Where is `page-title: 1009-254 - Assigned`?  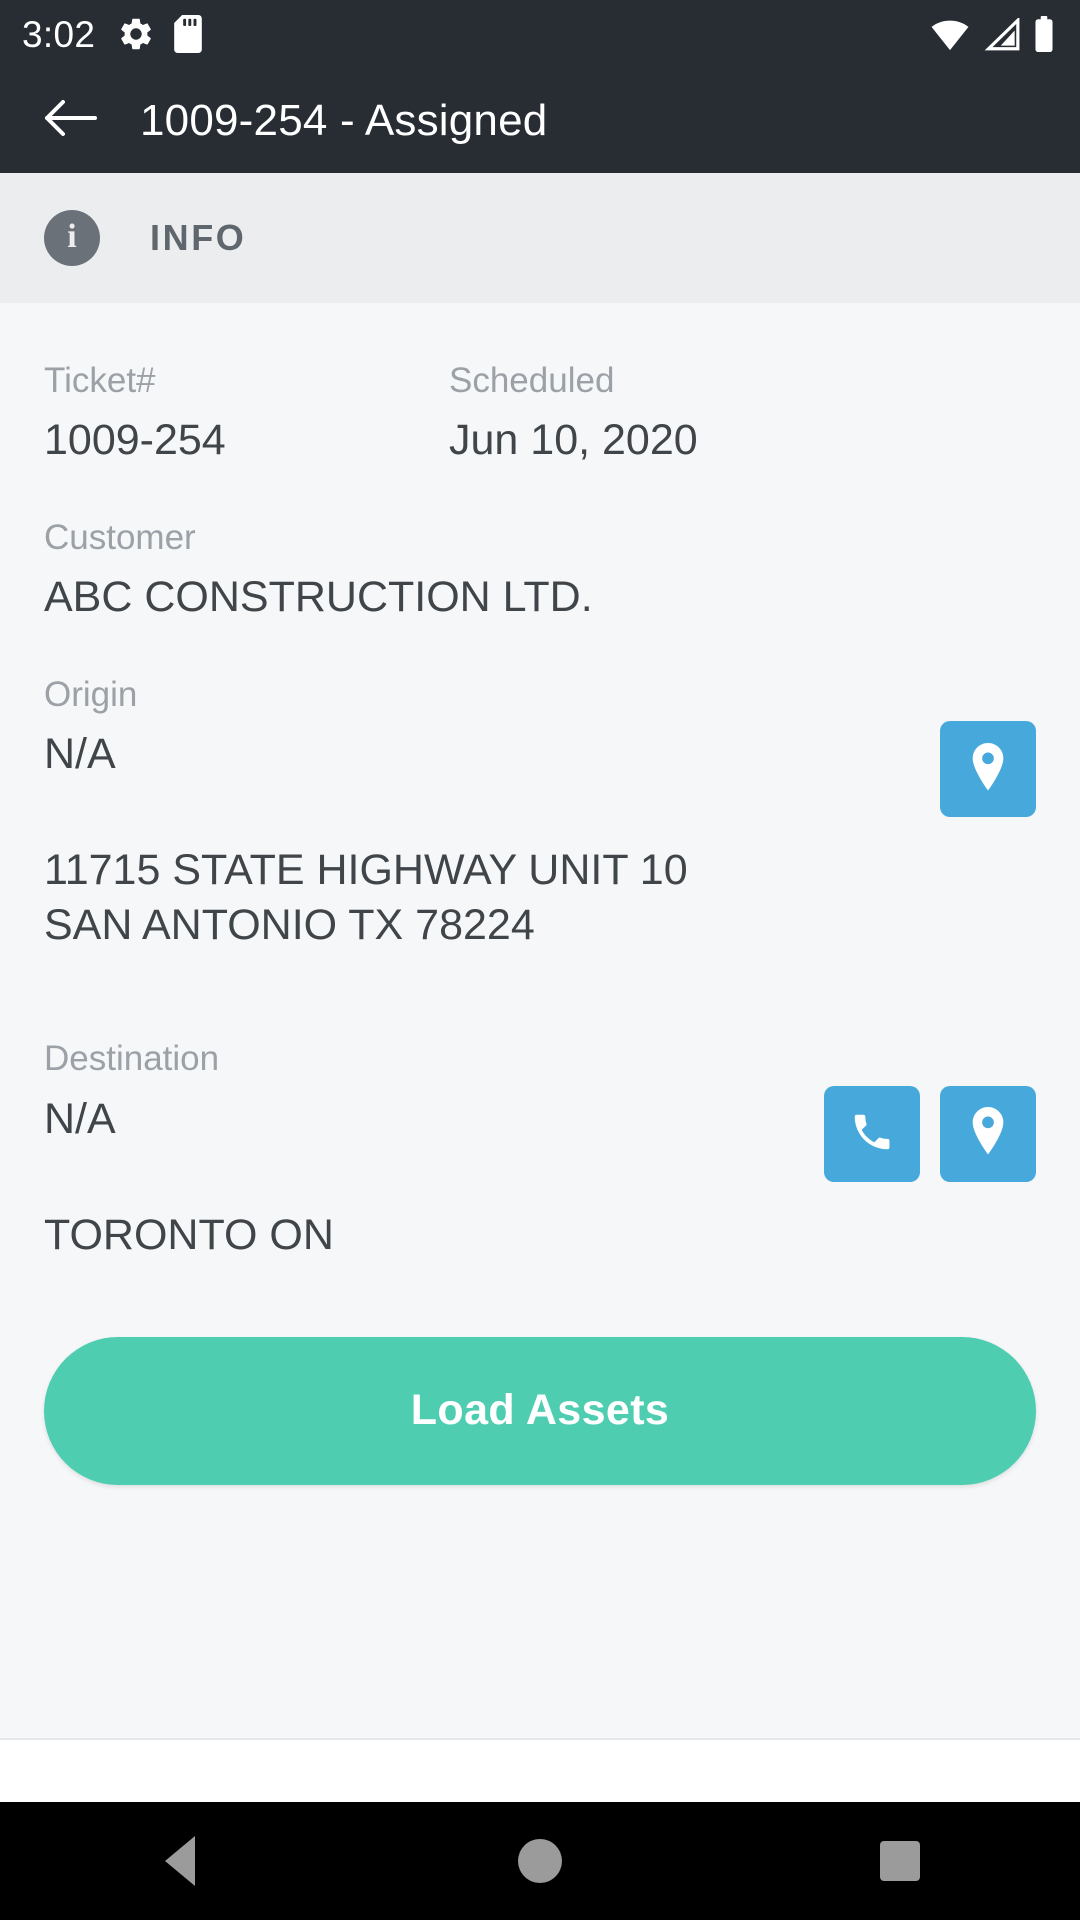
page-title: 1009-254 - Assigned is located at coordinates (344, 120).